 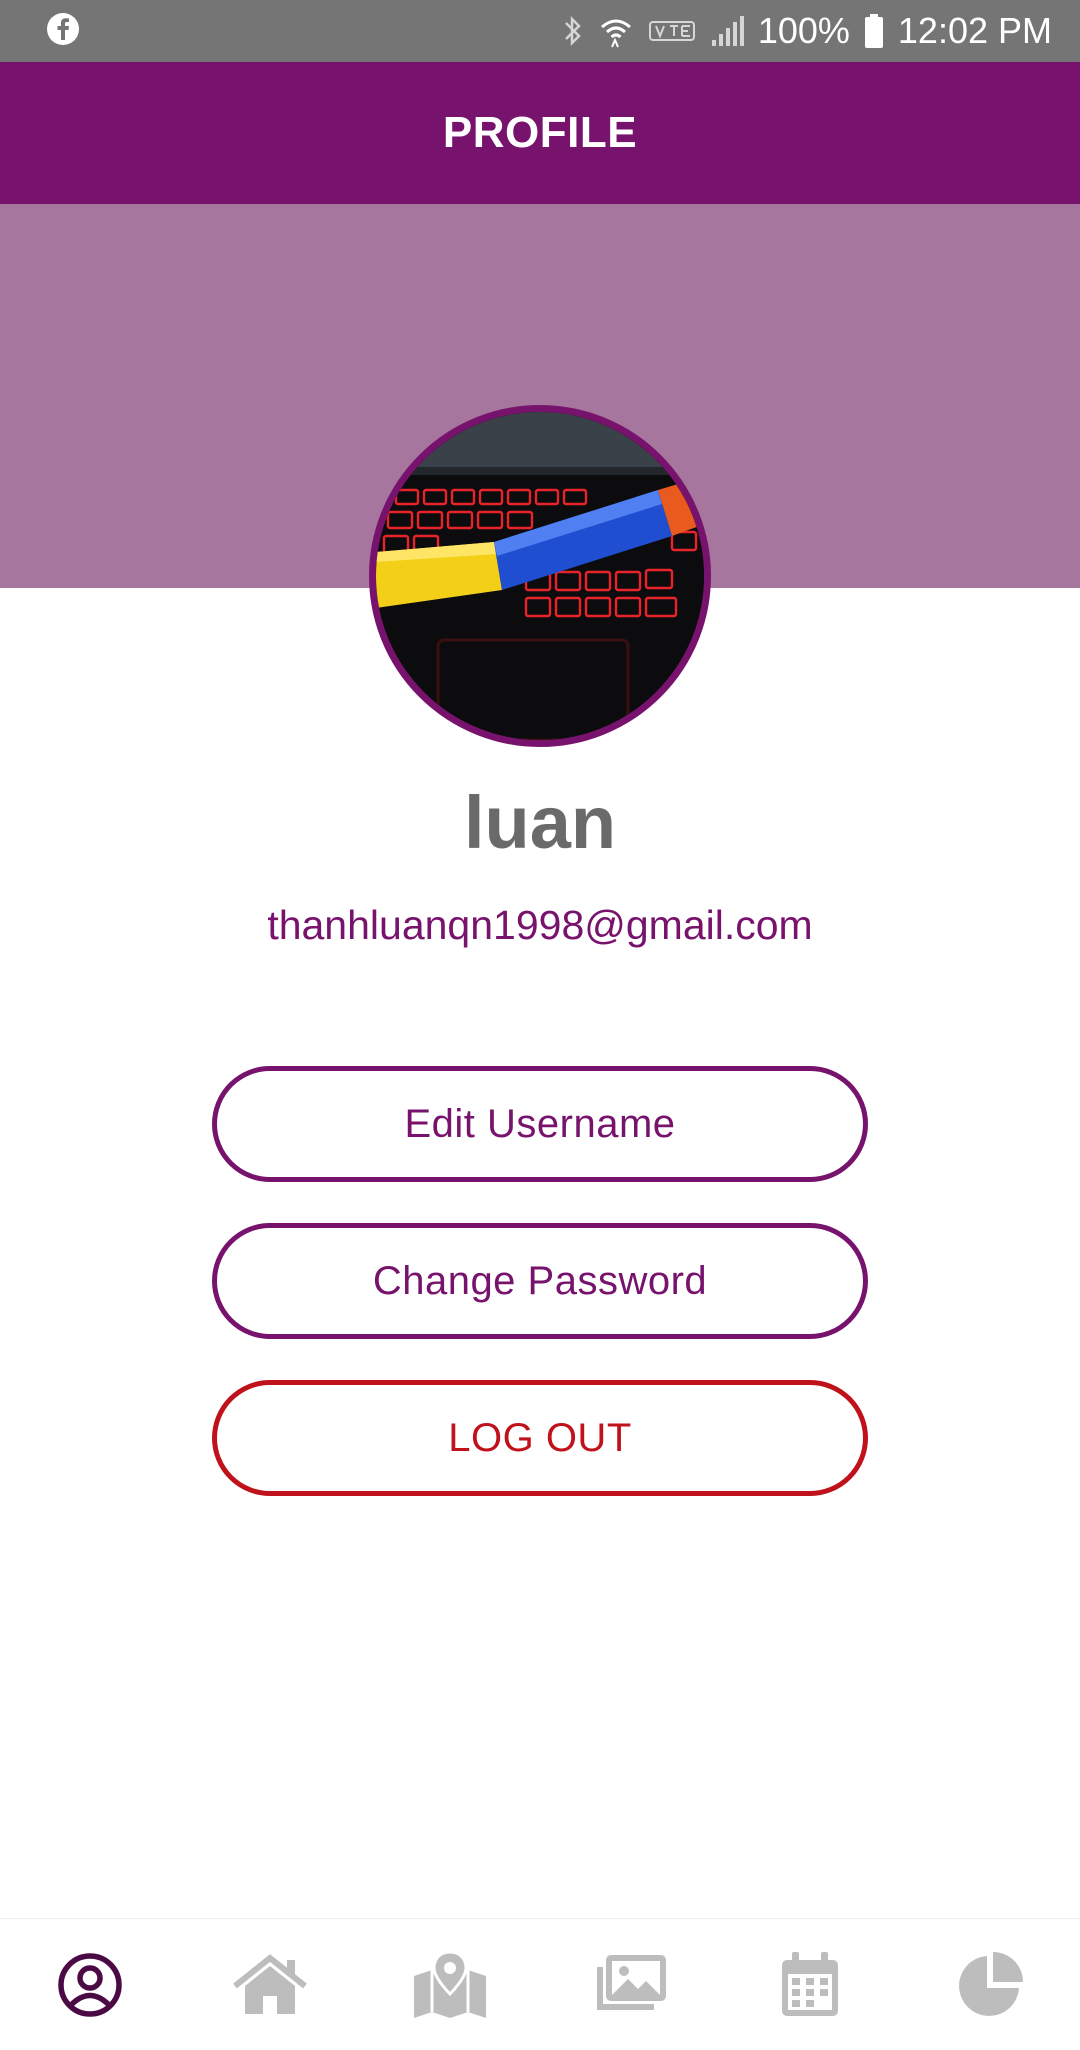 What do you see at coordinates (616, 31) in the screenshot?
I see `wifi-icon` at bounding box center [616, 31].